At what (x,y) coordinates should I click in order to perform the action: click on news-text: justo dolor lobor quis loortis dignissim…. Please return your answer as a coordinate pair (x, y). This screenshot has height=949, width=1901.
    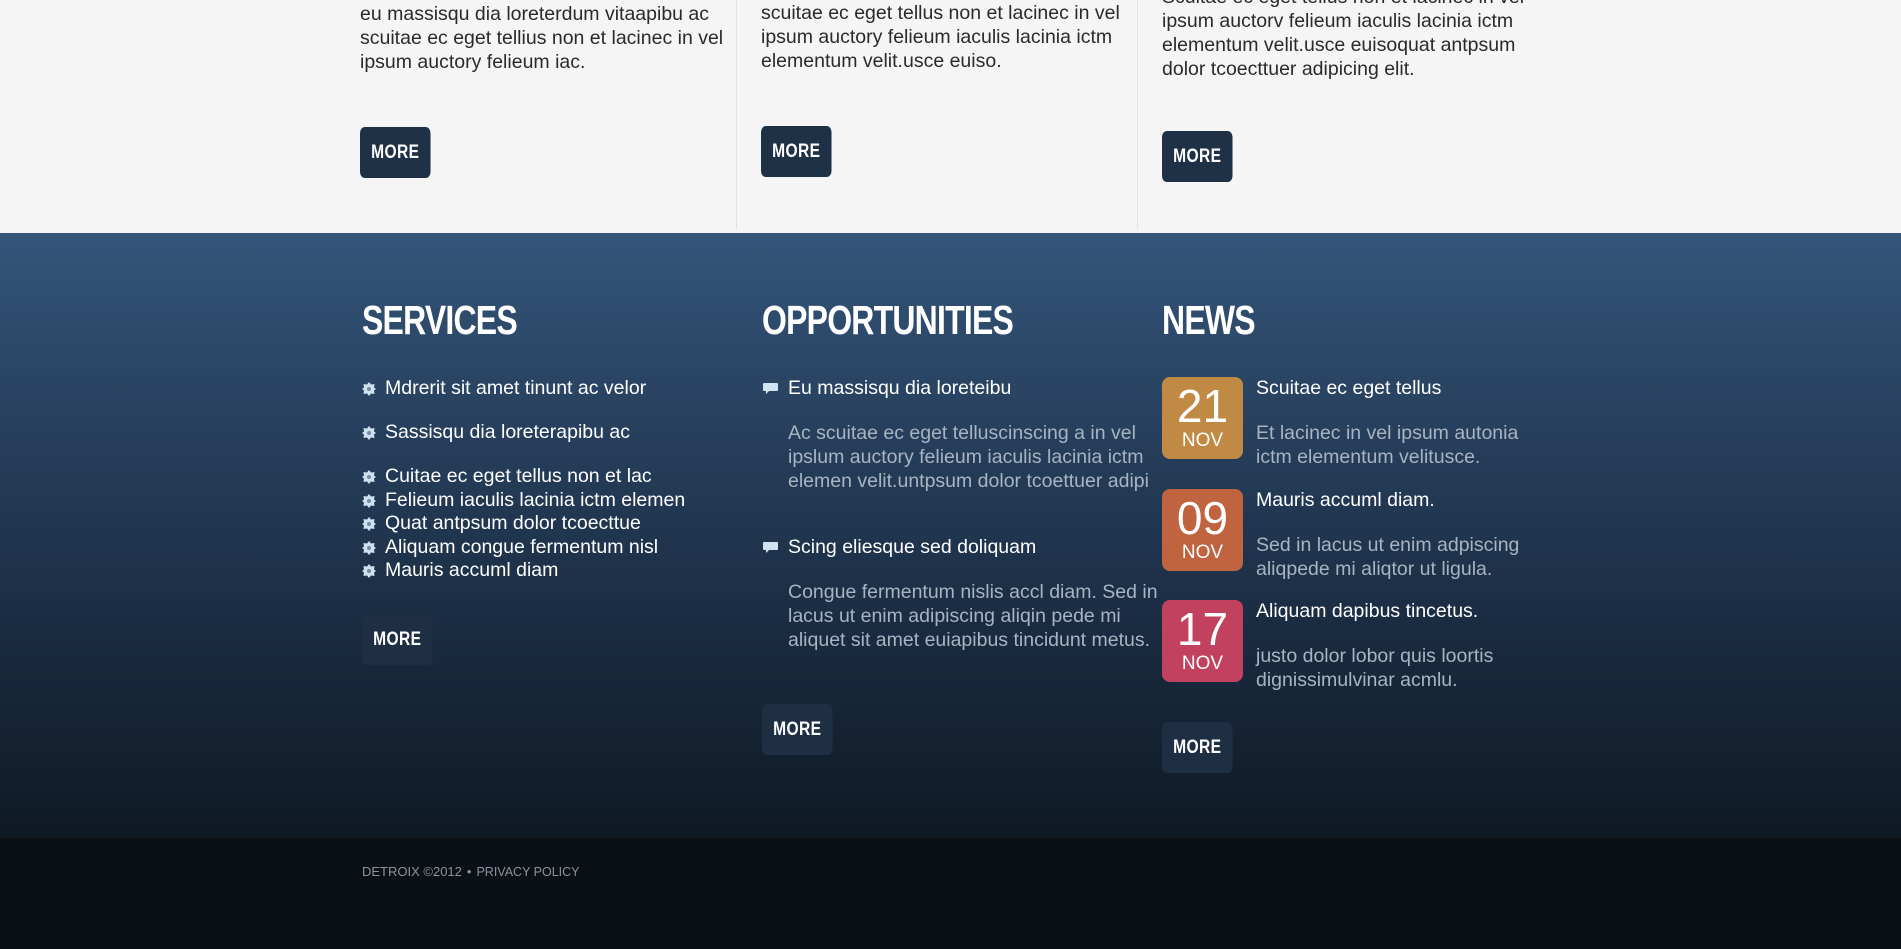
    Looking at the image, I should click on (1375, 668).